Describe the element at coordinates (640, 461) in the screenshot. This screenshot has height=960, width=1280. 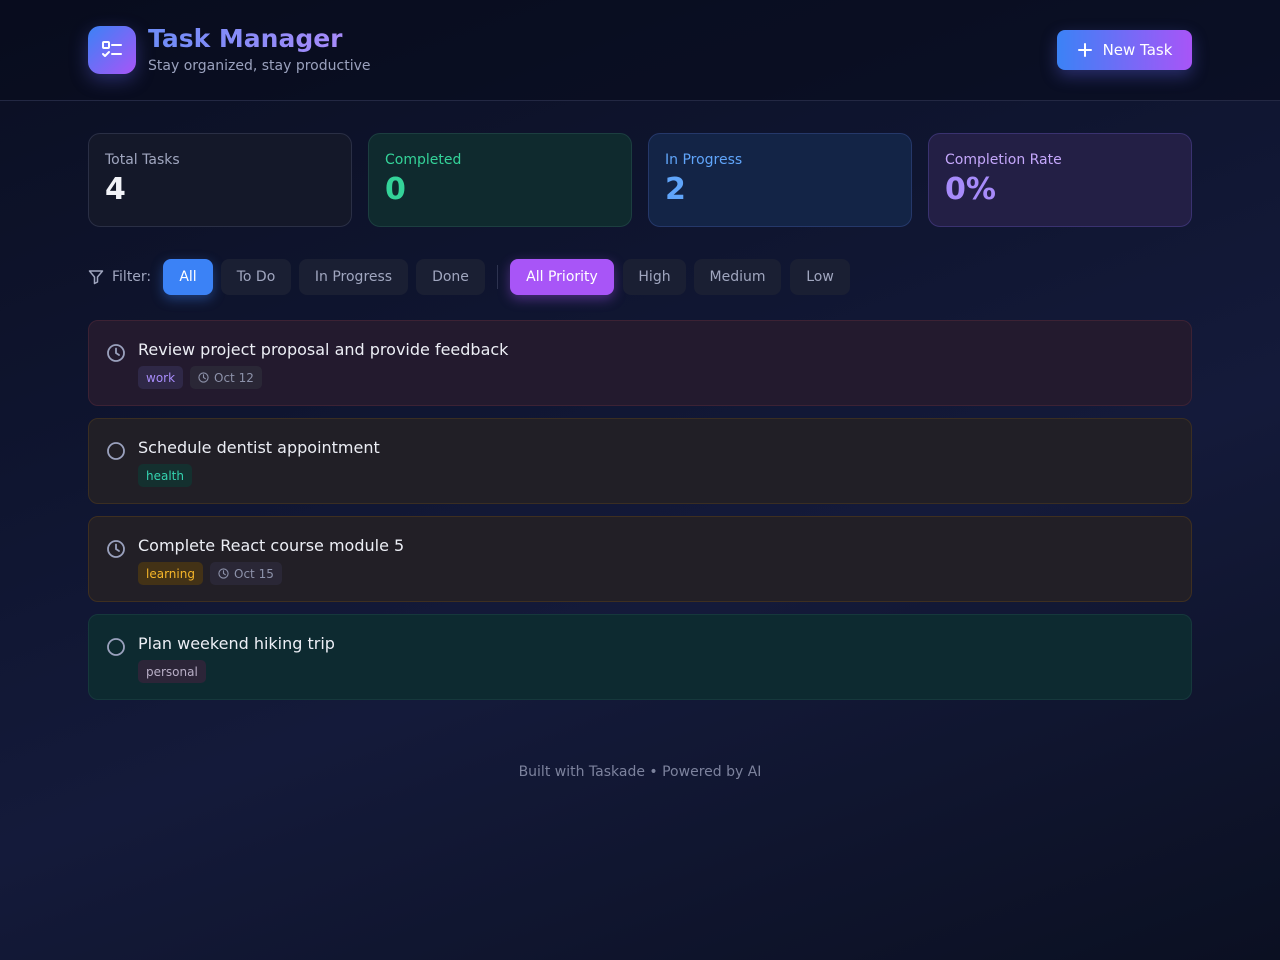
I see `task-item: Schedule dentist appointment health` at that location.